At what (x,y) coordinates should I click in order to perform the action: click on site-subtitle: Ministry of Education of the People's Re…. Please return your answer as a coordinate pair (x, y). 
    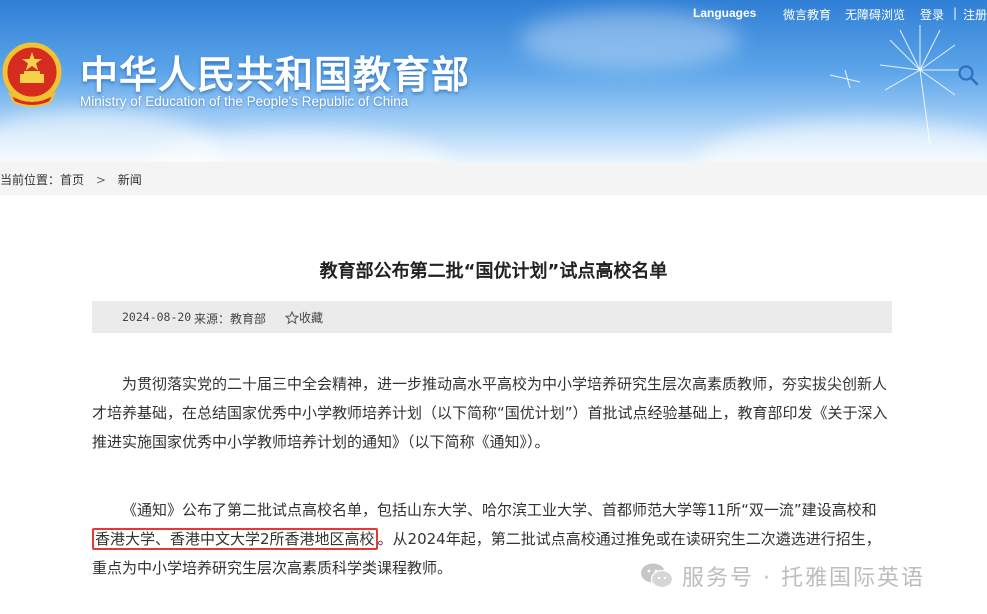
    Looking at the image, I should click on (244, 101).